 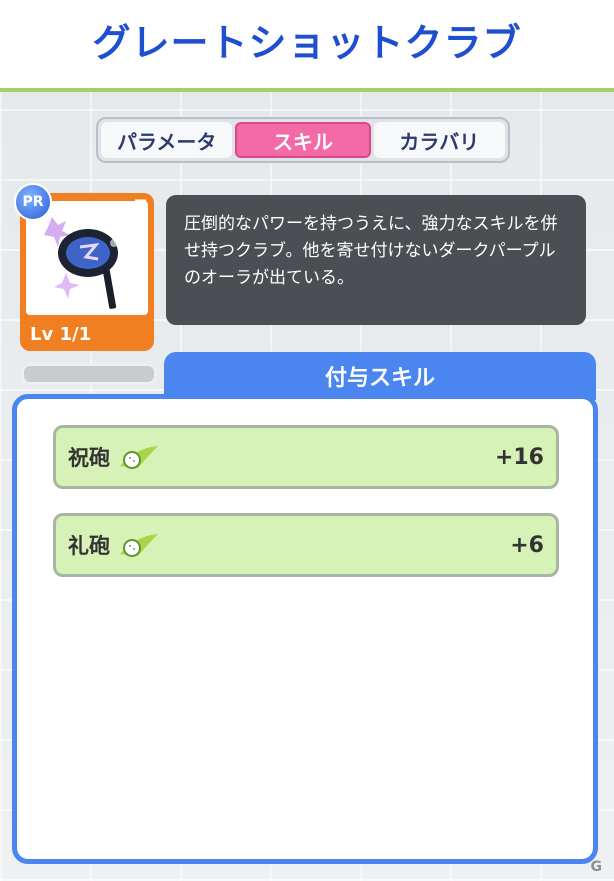 I want to click on item-card: PR E Lv 1/1, so click(x=84, y=267).